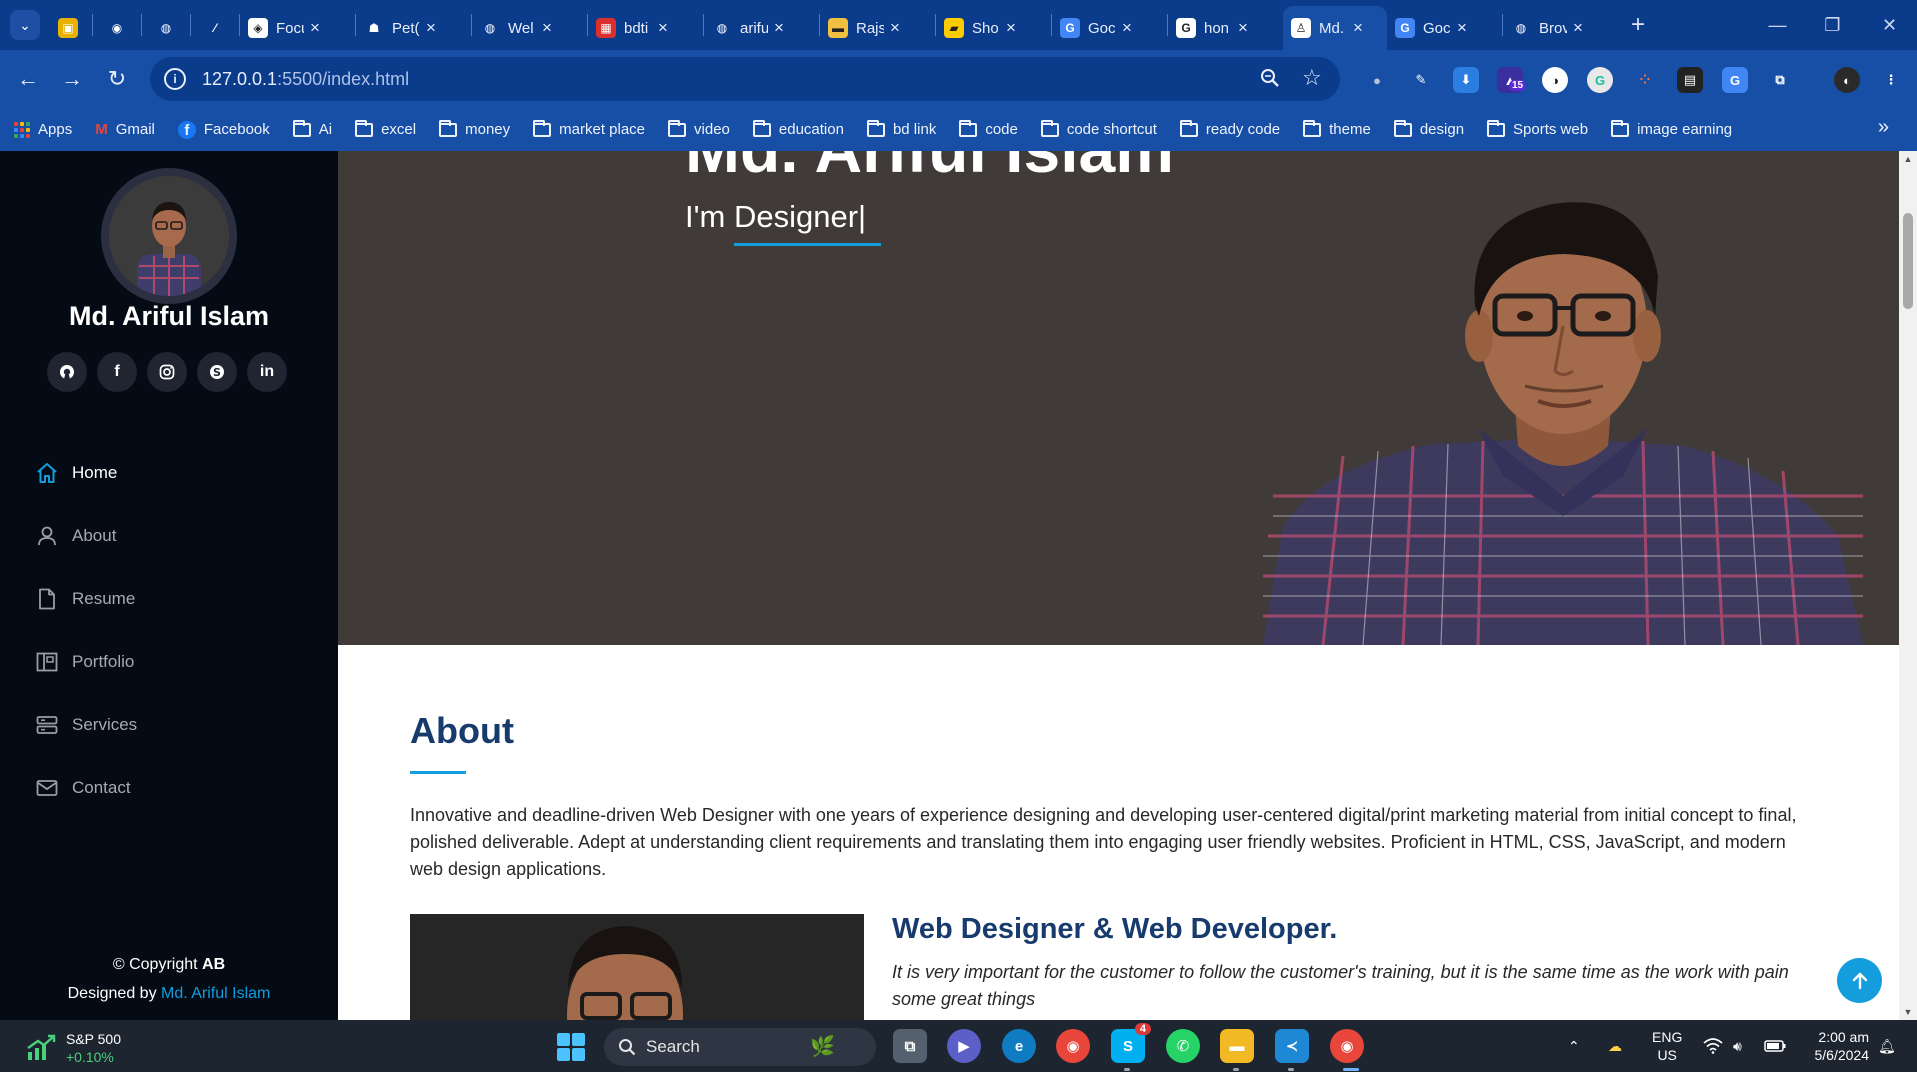 Image resolution: width=1917 pixels, height=1072 pixels. Describe the element at coordinates (1645, 80) in the screenshot. I see `extension-icon-dots: ⁘` at that location.